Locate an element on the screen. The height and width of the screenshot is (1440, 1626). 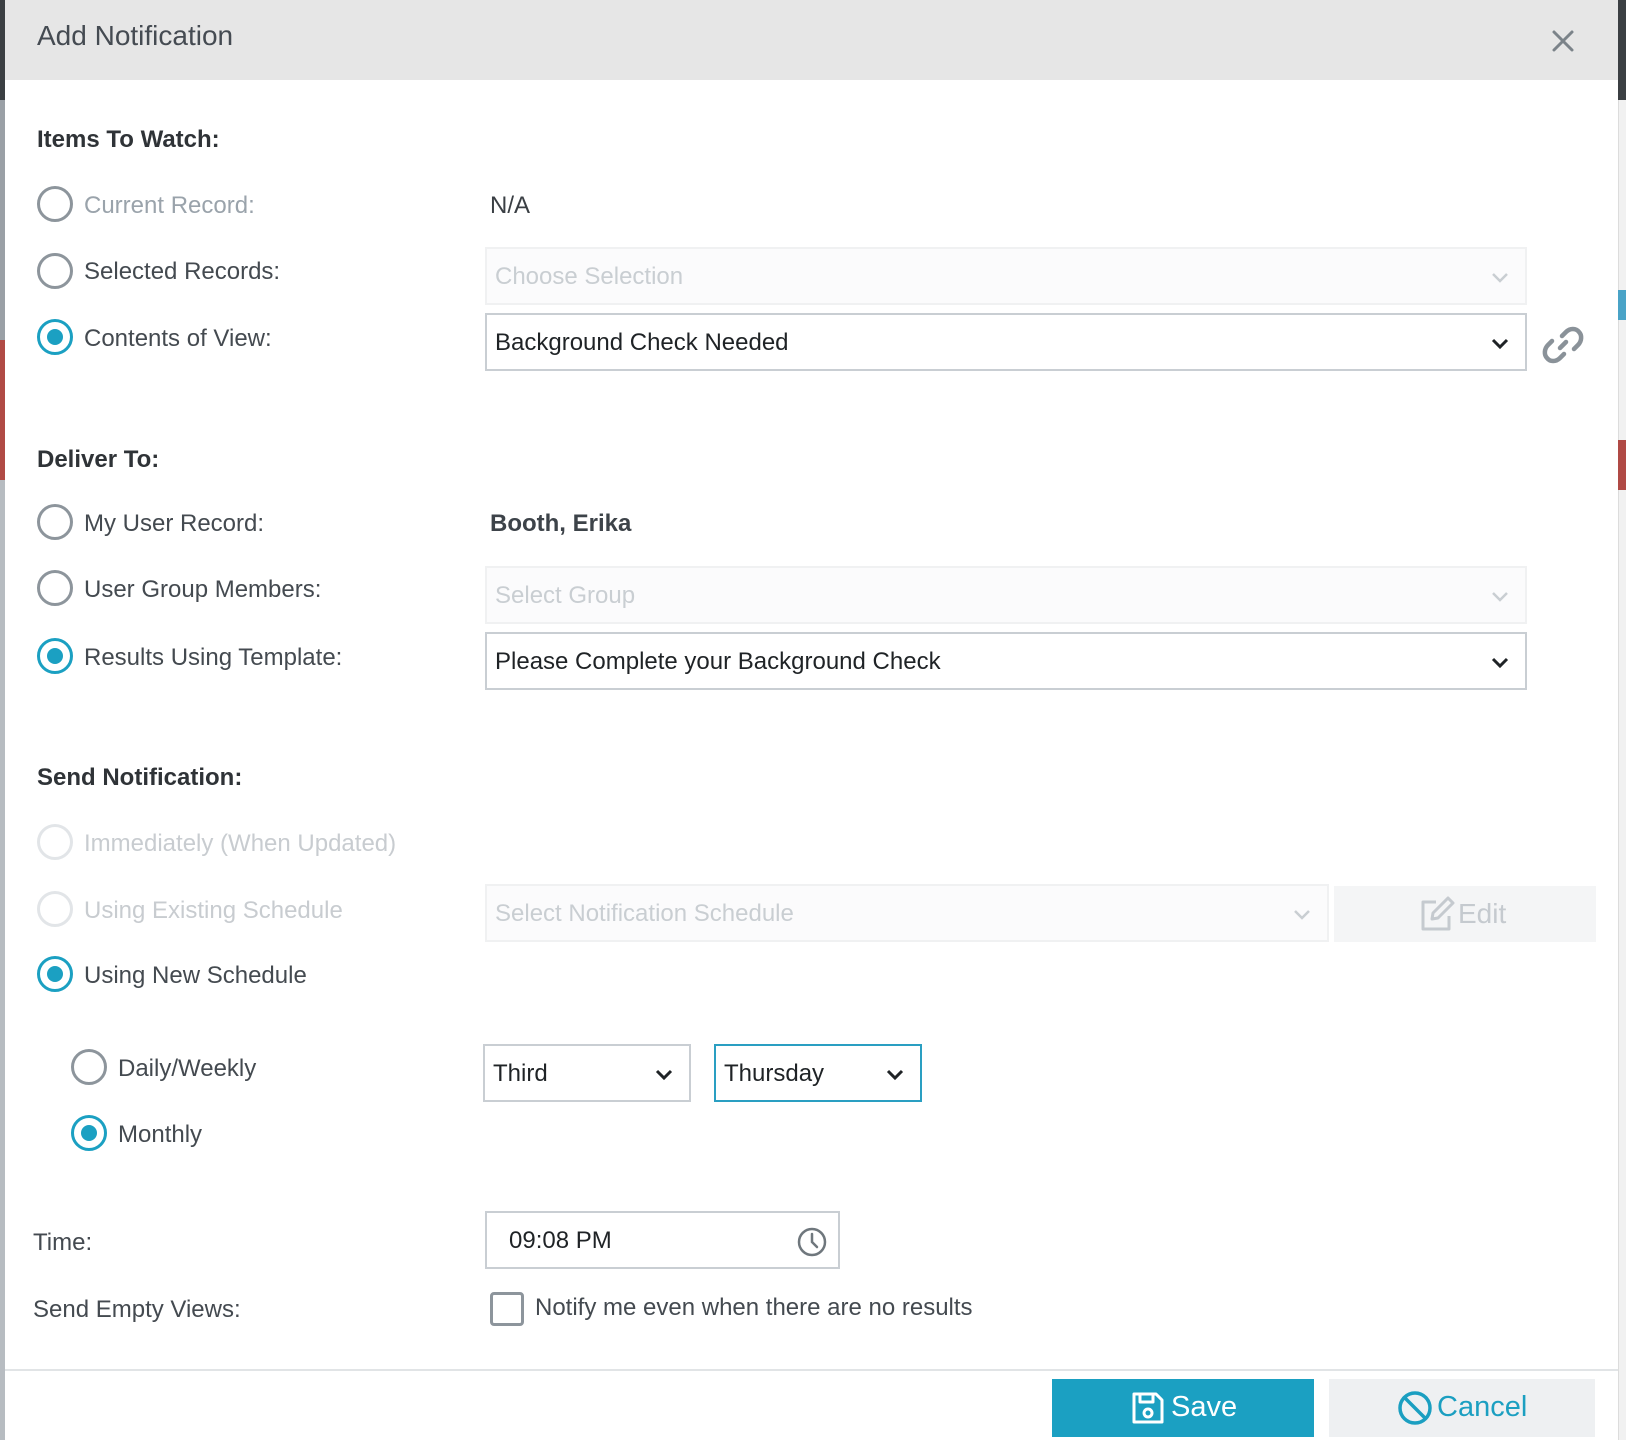
results-template-select: Please Complete your Background Check is located at coordinates (1006, 661).